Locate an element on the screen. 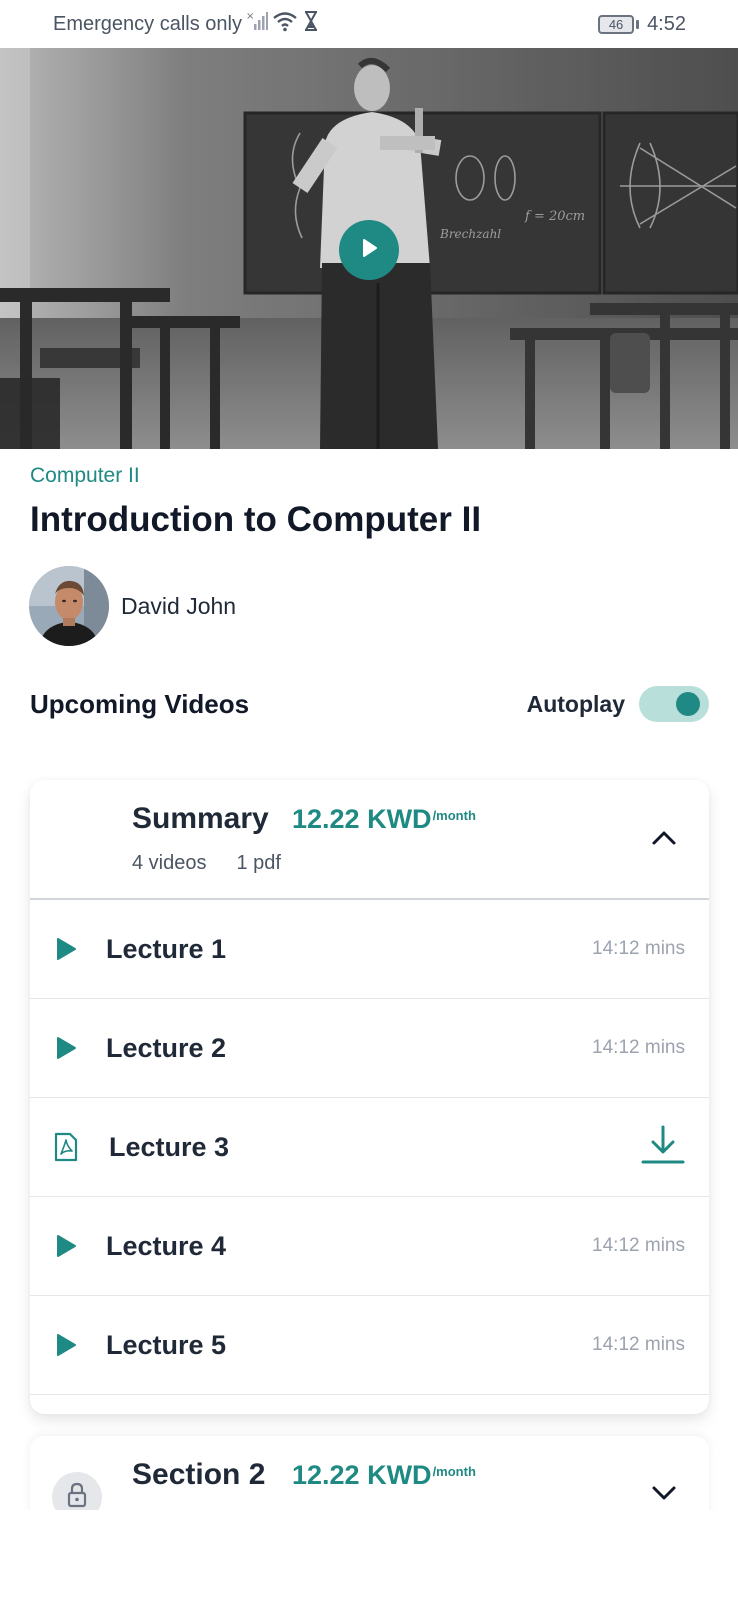 The image size is (738, 1600). lecture-row: Lecture 1 14:12 mins is located at coordinates (369, 949).